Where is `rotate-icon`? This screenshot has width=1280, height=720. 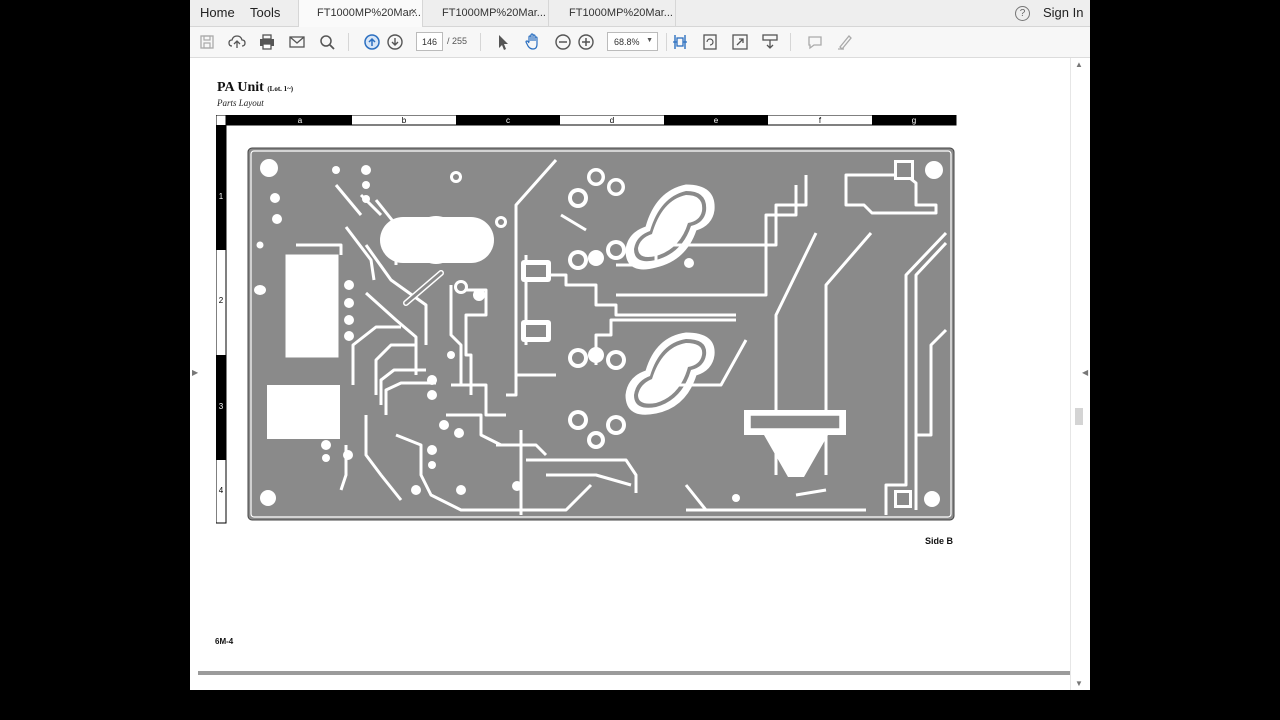 rotate-icon is located at coordinates (710, 42).